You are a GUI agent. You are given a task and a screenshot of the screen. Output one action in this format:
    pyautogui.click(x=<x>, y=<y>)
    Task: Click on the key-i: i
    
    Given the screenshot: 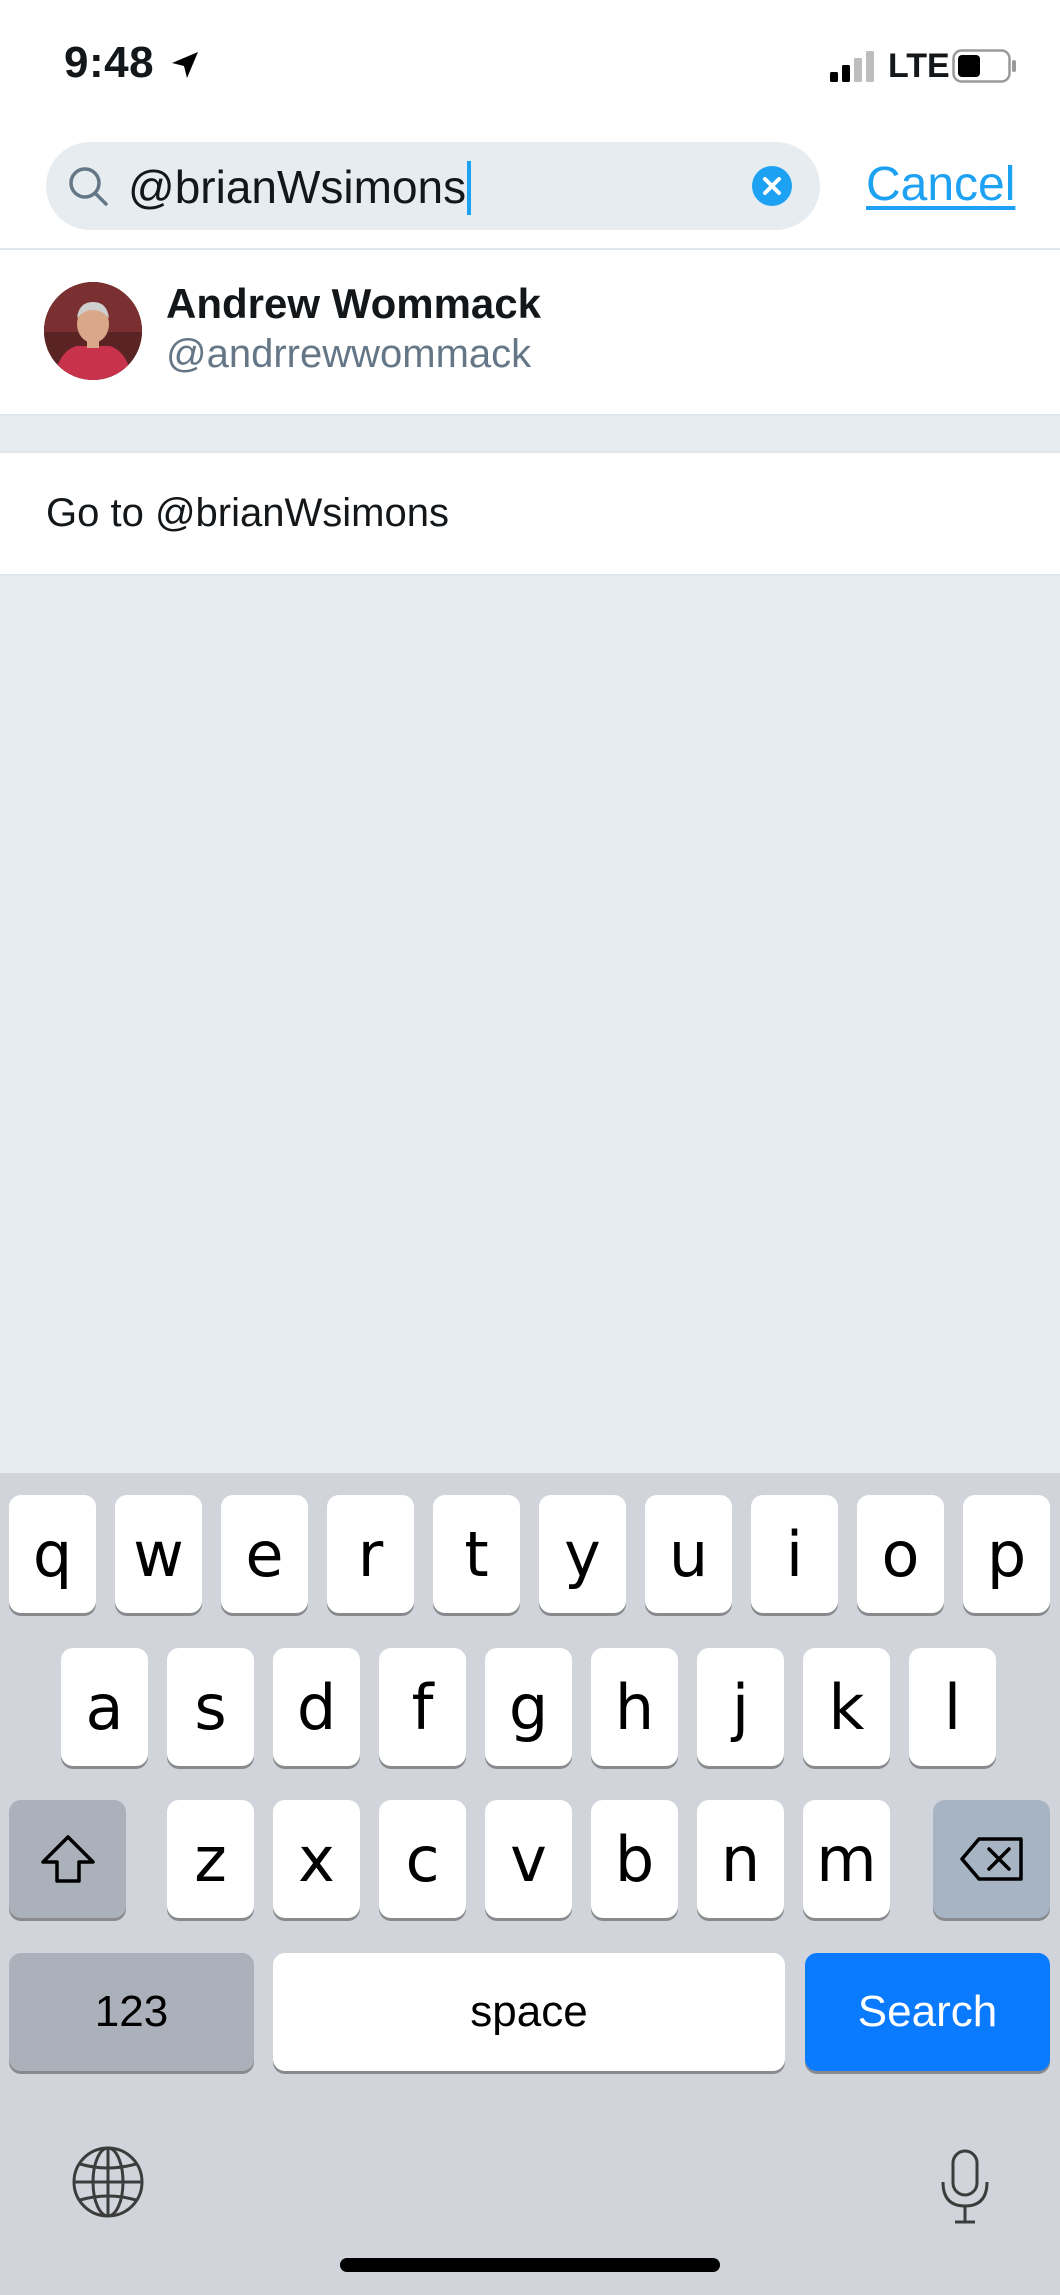 What is the action you would take?
    pyautogui.click(x=794, y=1554)
    